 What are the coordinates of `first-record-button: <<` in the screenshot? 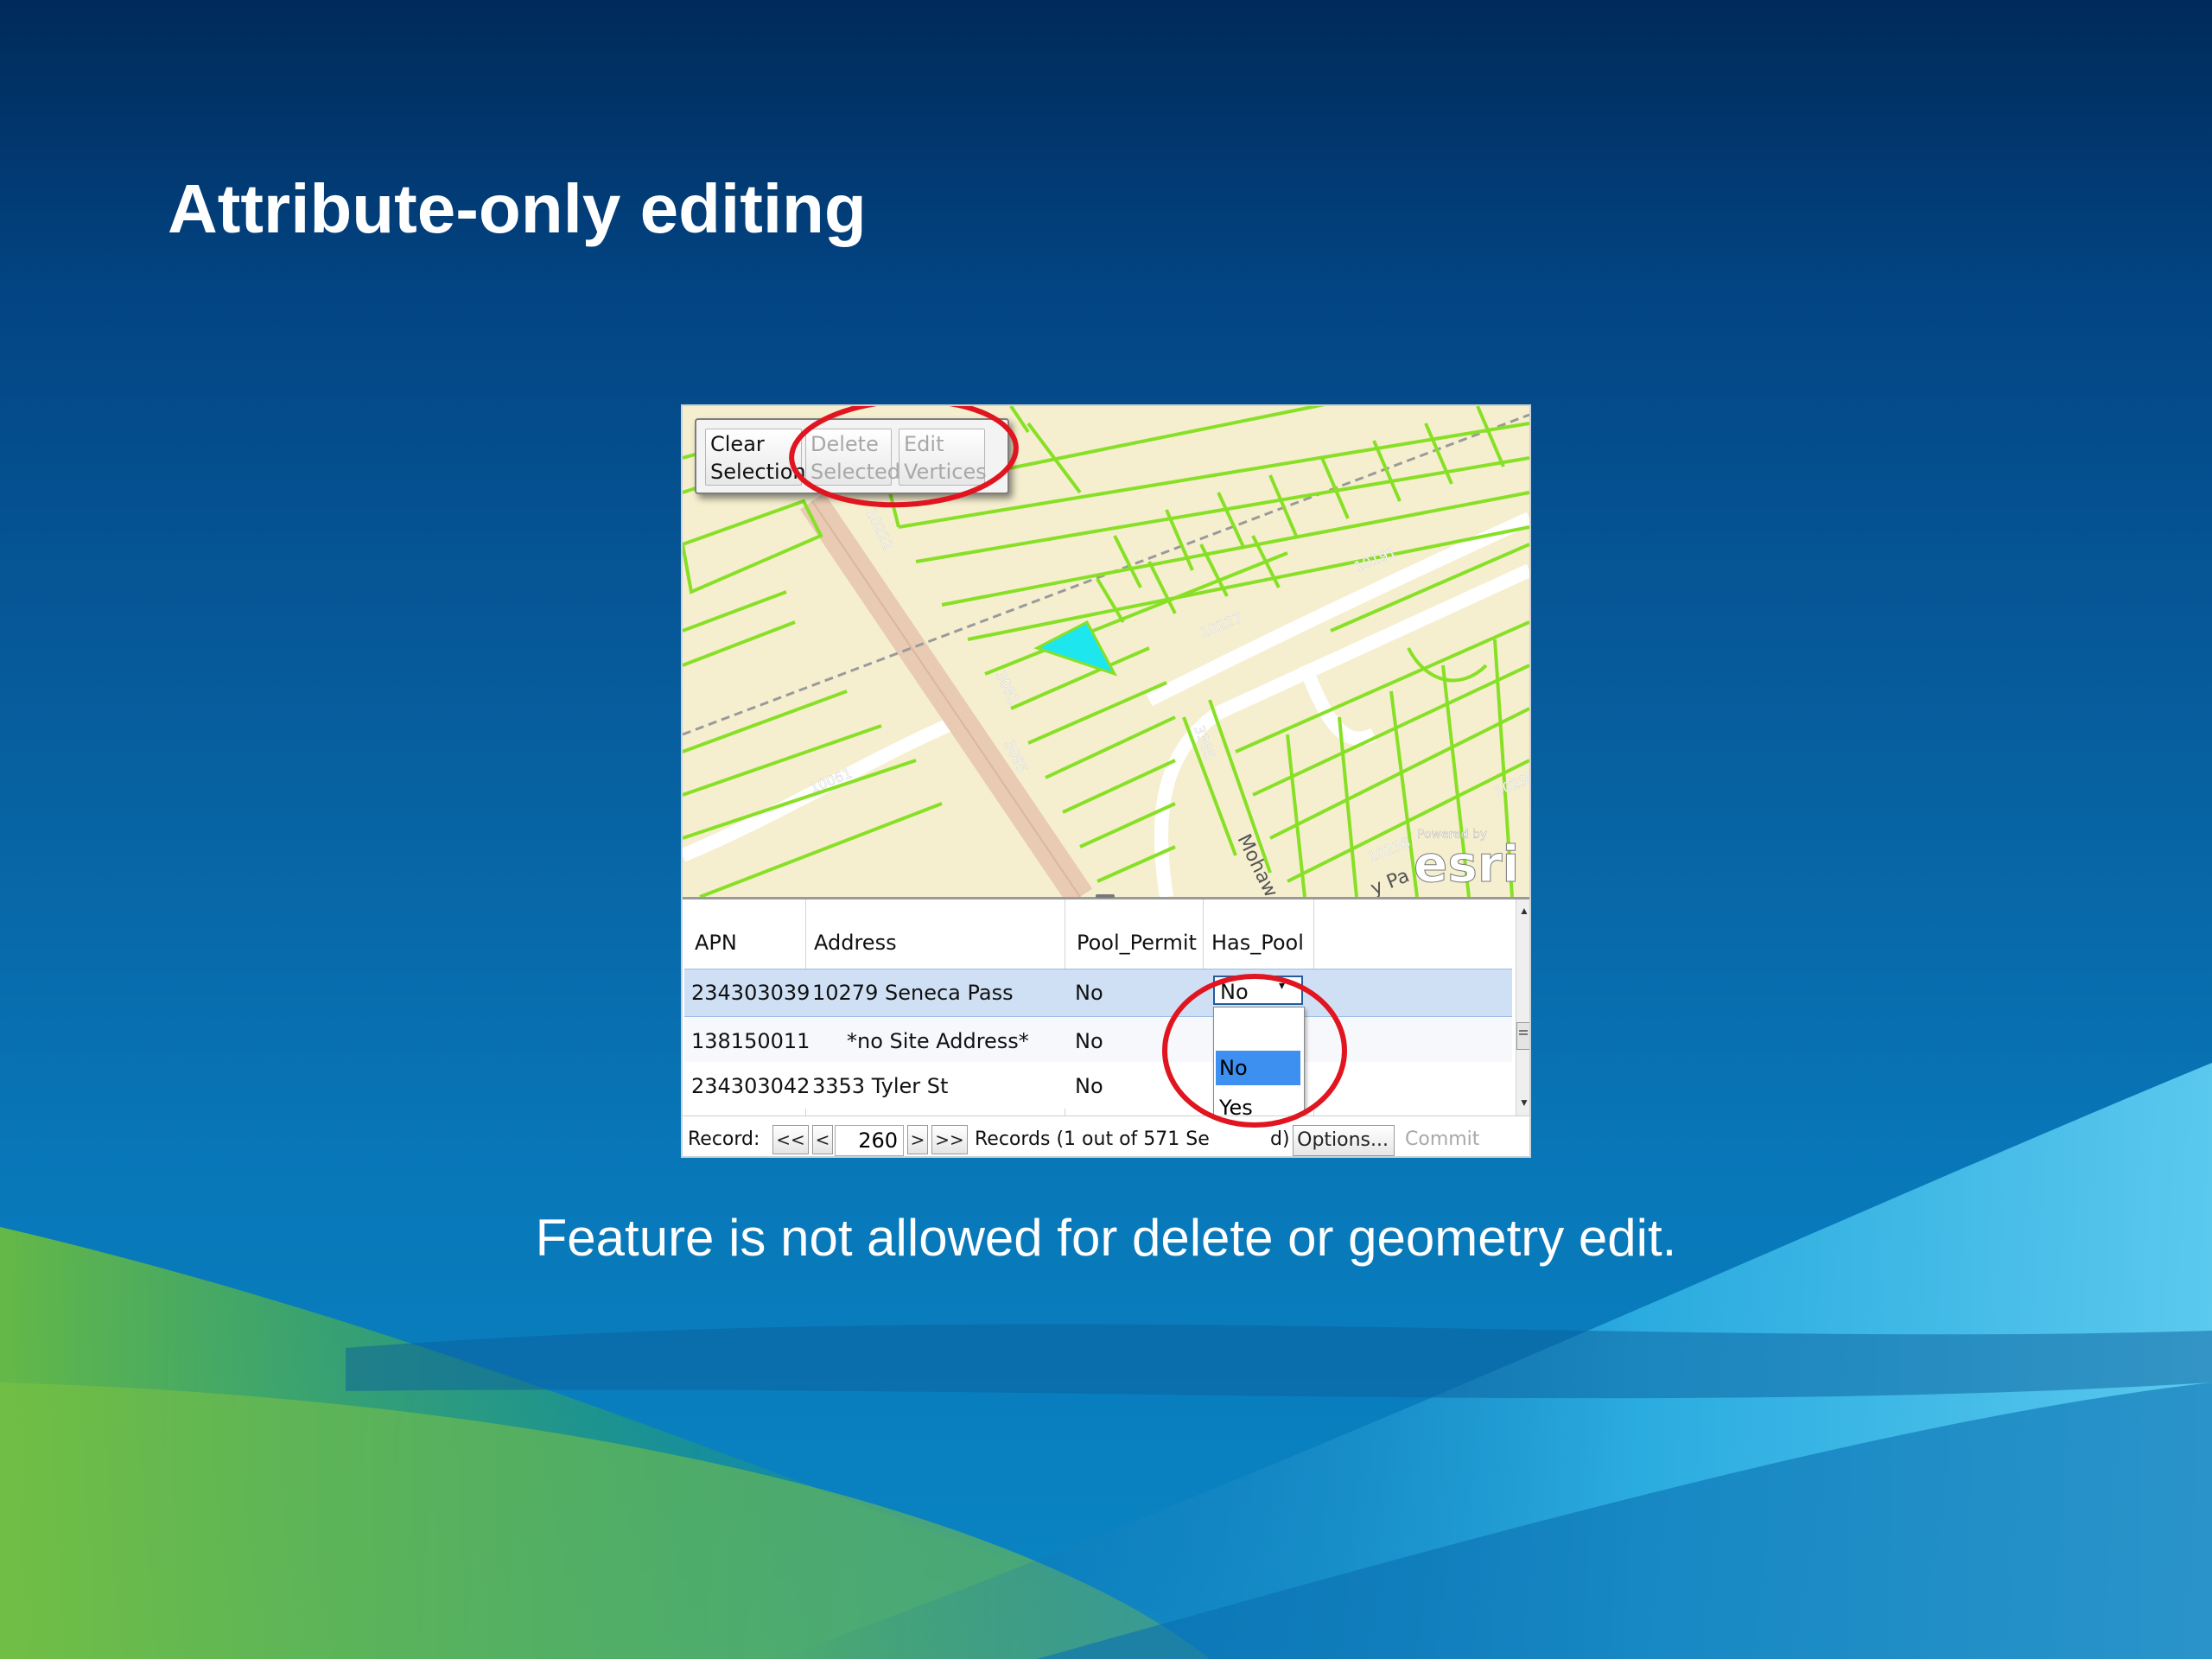 It's located at (790, 1139).